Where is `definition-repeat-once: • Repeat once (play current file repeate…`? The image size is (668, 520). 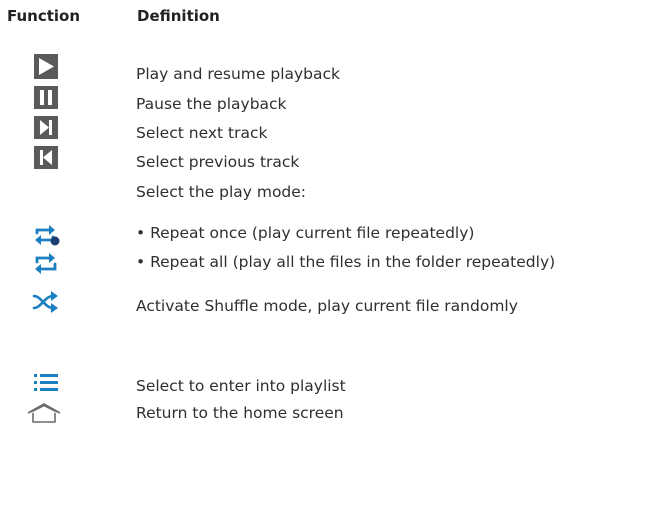 definition-repeat-once: • Repeat once (play current file repeate… is located at coordinates (305, 233).